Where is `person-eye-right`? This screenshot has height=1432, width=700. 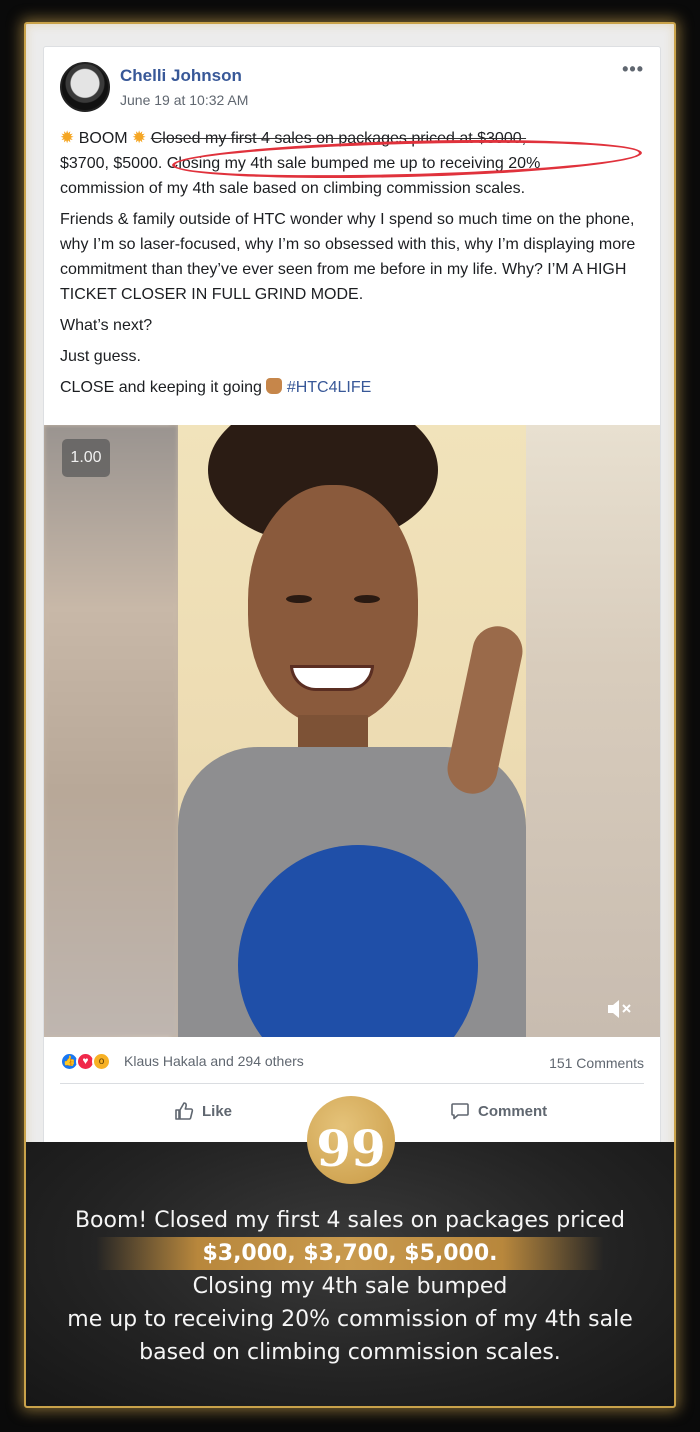
person-eye-right is located at coordinates (367, 599).